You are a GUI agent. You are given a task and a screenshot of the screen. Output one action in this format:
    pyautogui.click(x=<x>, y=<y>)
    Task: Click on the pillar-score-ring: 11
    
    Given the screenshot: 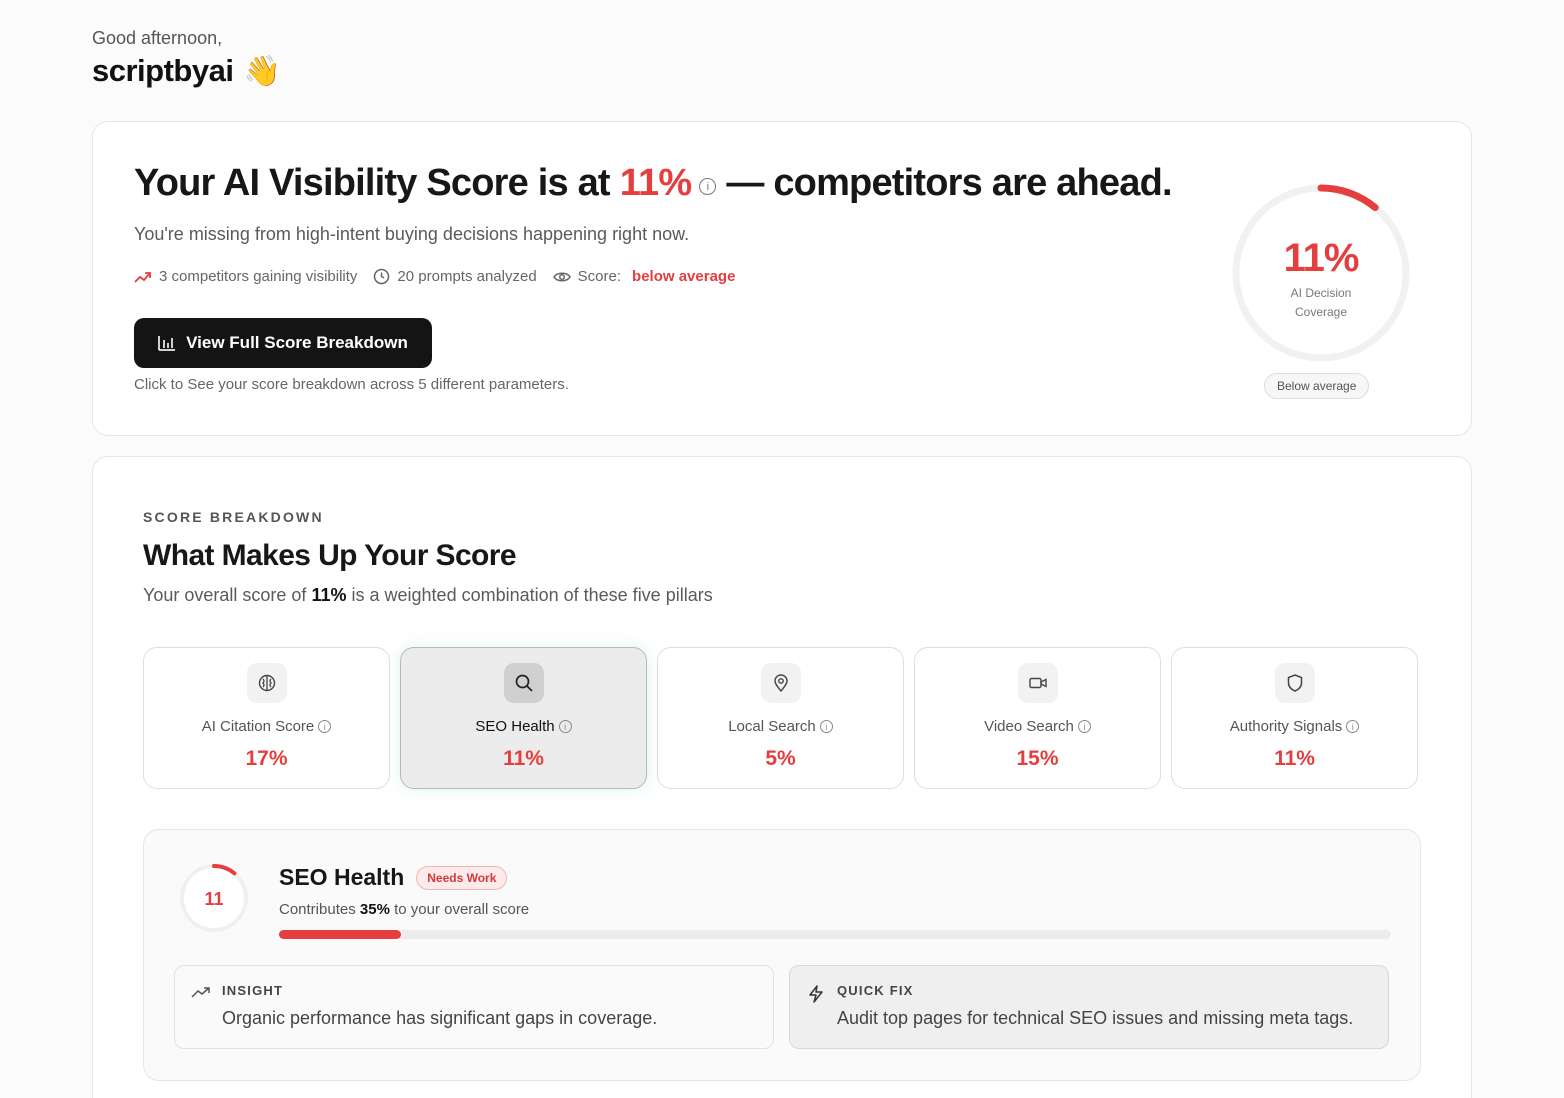 What is the action you would take?
    pyautogui.click(x=214, y=898)
    